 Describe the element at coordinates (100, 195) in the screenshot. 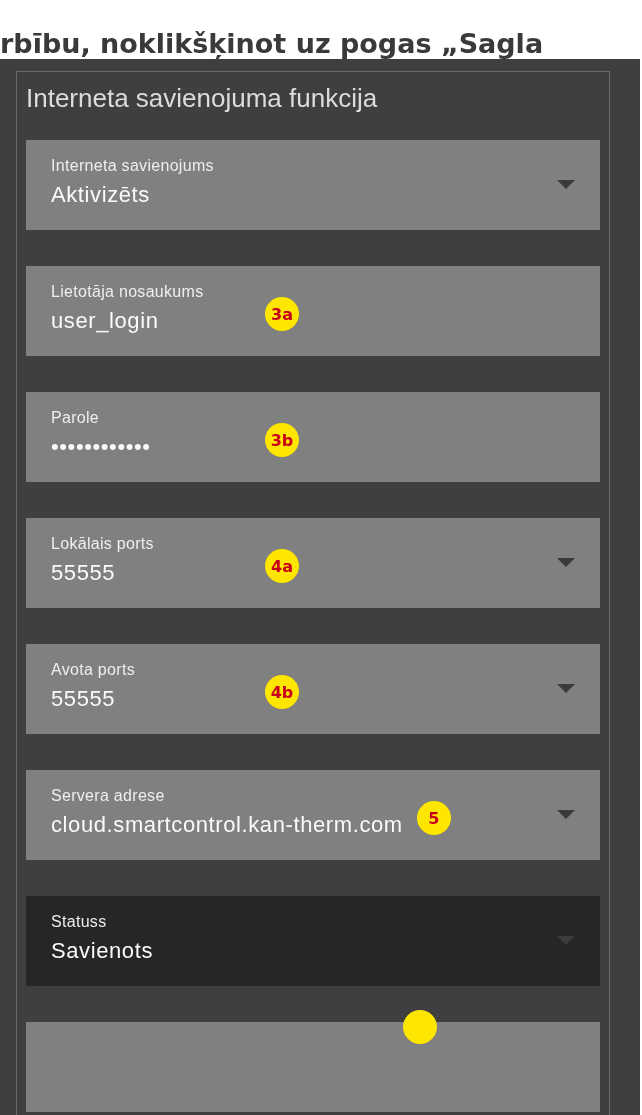

I see `field-value: Aktivizēts` at that location.